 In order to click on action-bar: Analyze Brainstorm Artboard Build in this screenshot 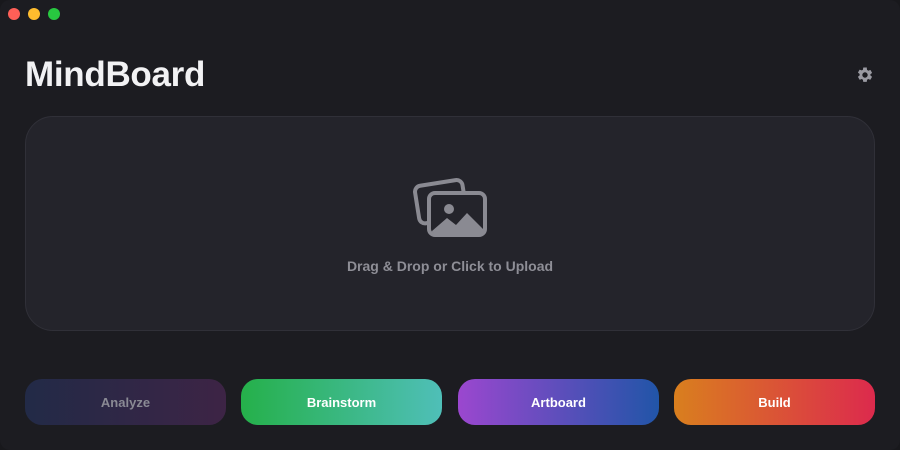, I will do `click(450, 402)`.